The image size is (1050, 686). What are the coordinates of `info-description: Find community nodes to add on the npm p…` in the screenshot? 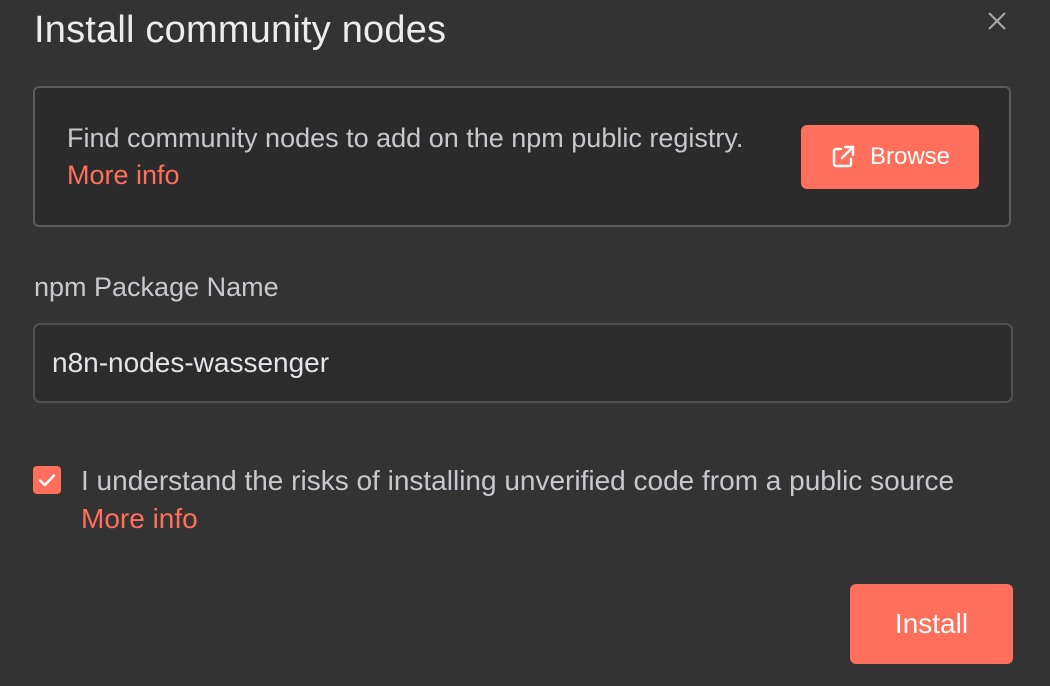 It's located at (405, 138).